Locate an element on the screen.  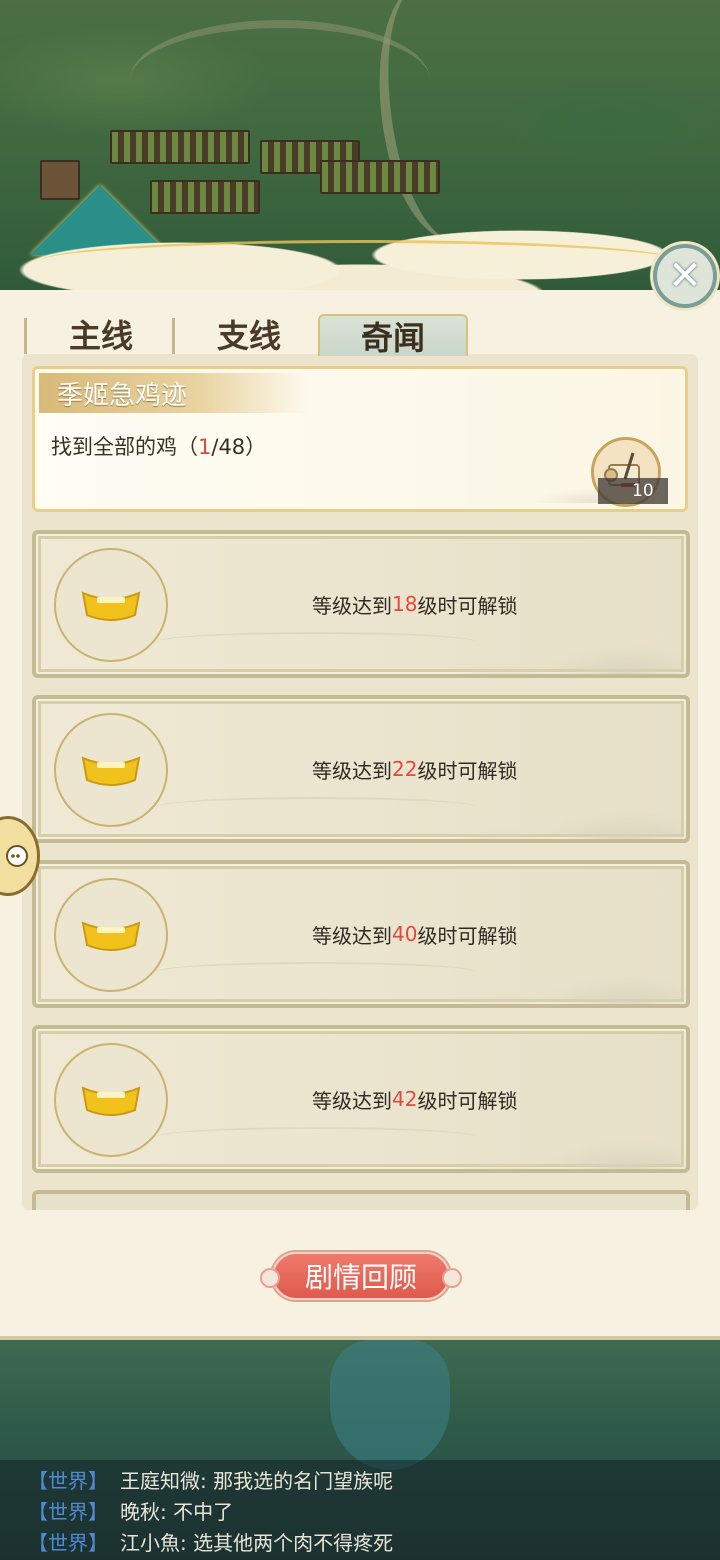
locked-quest-slot: 等级达到 42 级时可解锁 is located at coordinates (361, 1099).